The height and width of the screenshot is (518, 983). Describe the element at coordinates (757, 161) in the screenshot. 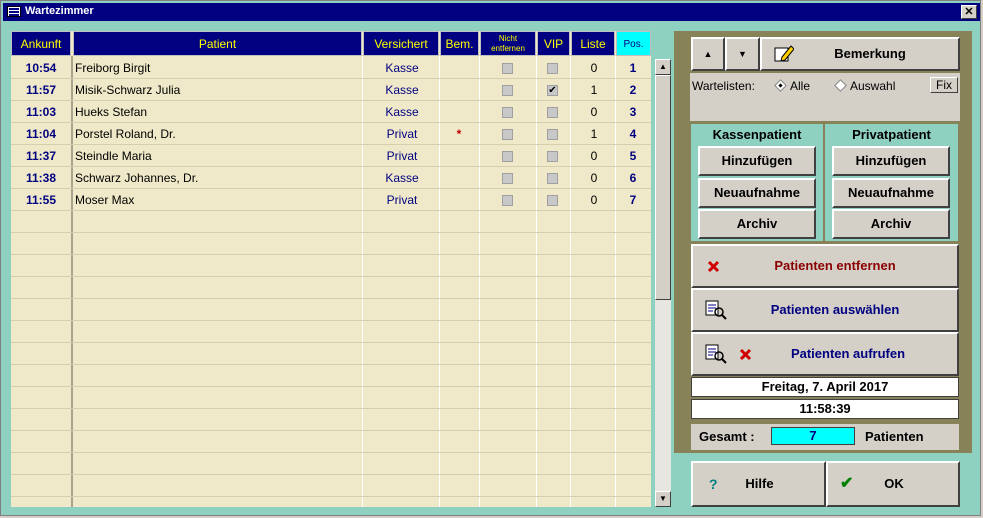

I see `kasse-add-button: Hinzufügen` at that location.